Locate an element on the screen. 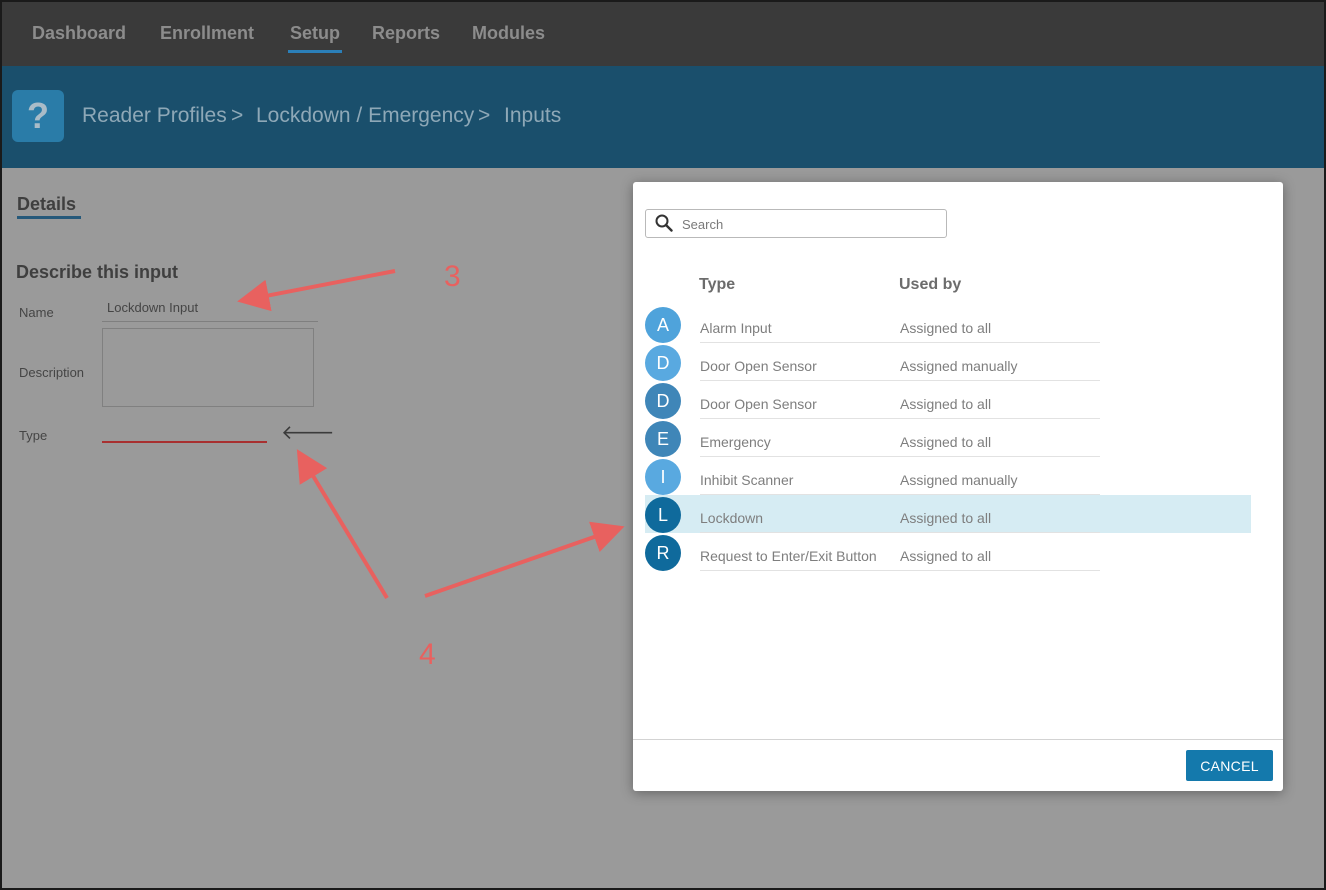 Image resolution: width=1326 pixels, height=890 pixels. column-header-used-by: Used by is located at coordinates (930, 284).